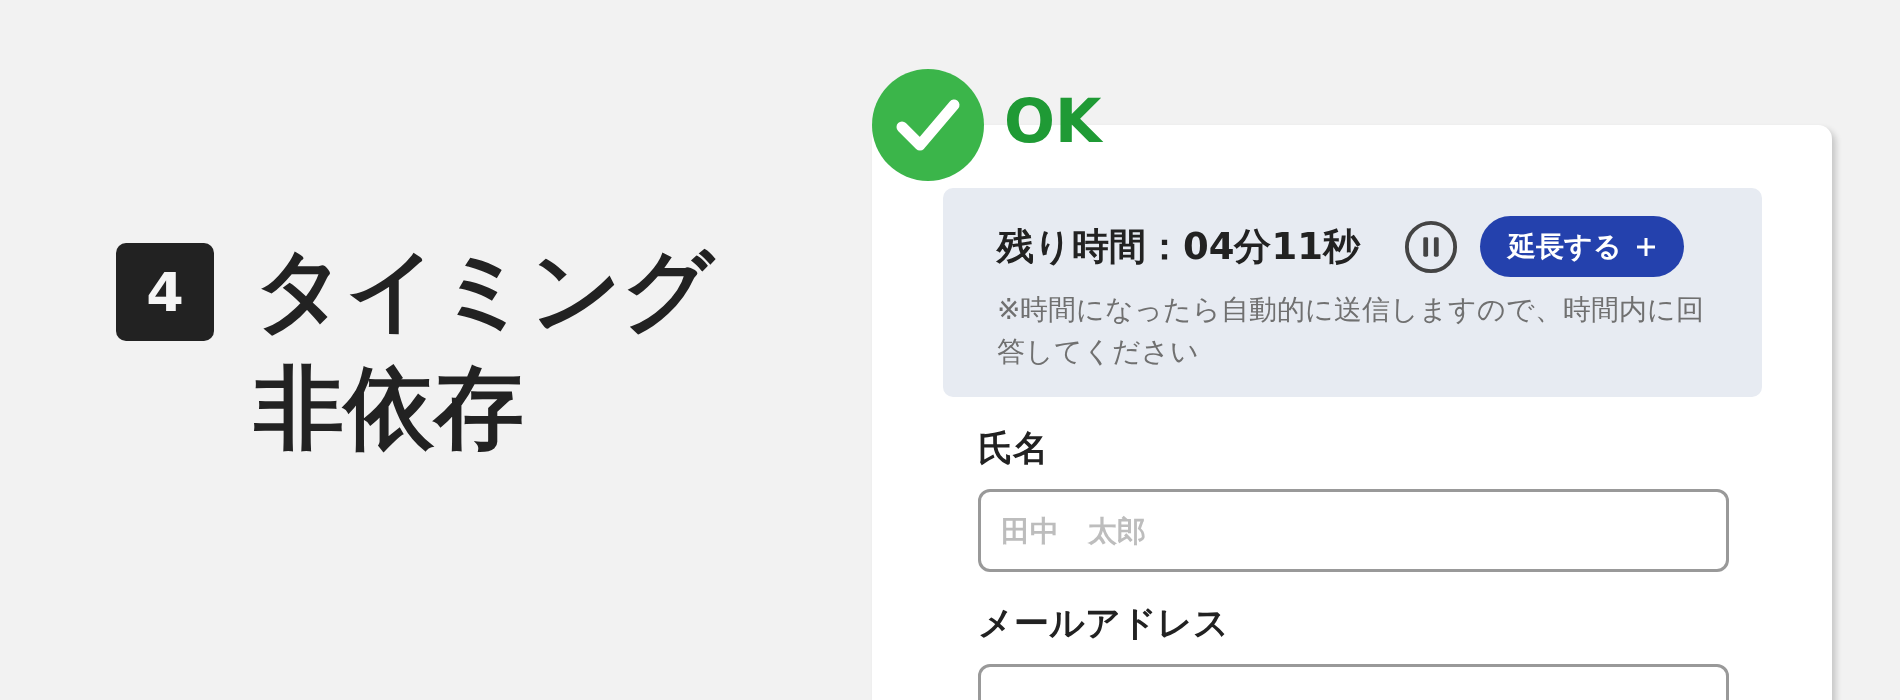 This screenshot has height=700, width=1900. What do you see at coordinates (1646, 246) in the screenshot?
I see `plus-icon` at bounding box center [1646, 246].